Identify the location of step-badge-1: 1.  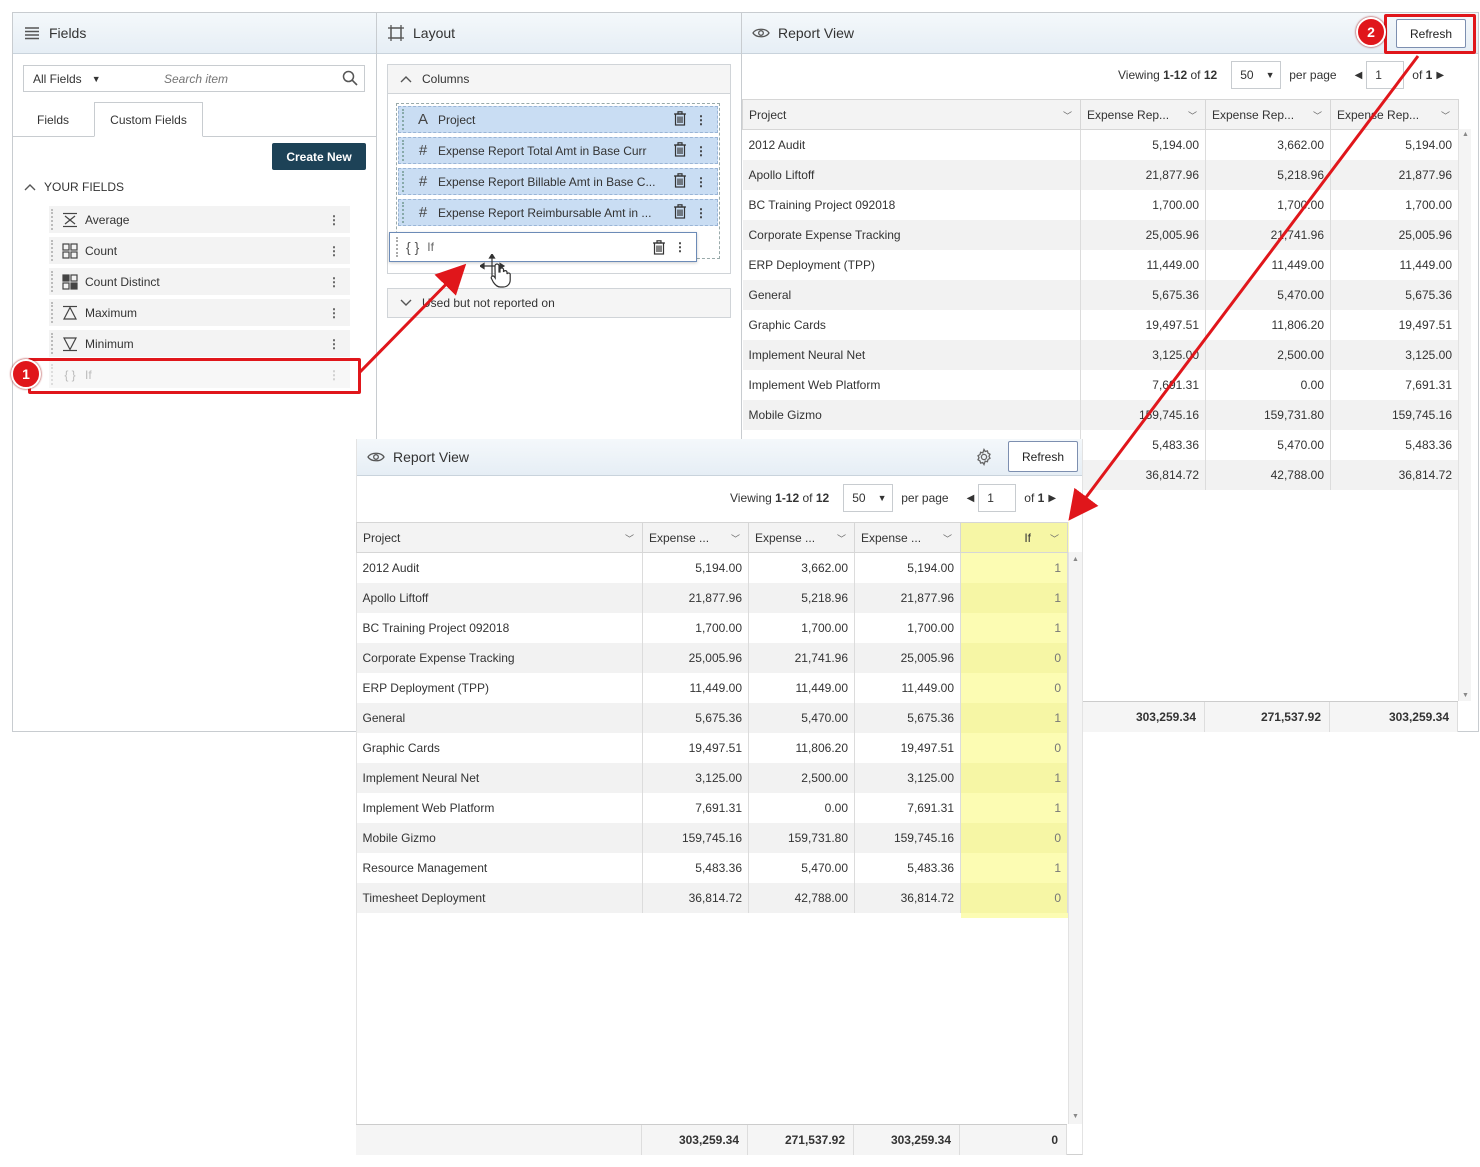
(26, 374).